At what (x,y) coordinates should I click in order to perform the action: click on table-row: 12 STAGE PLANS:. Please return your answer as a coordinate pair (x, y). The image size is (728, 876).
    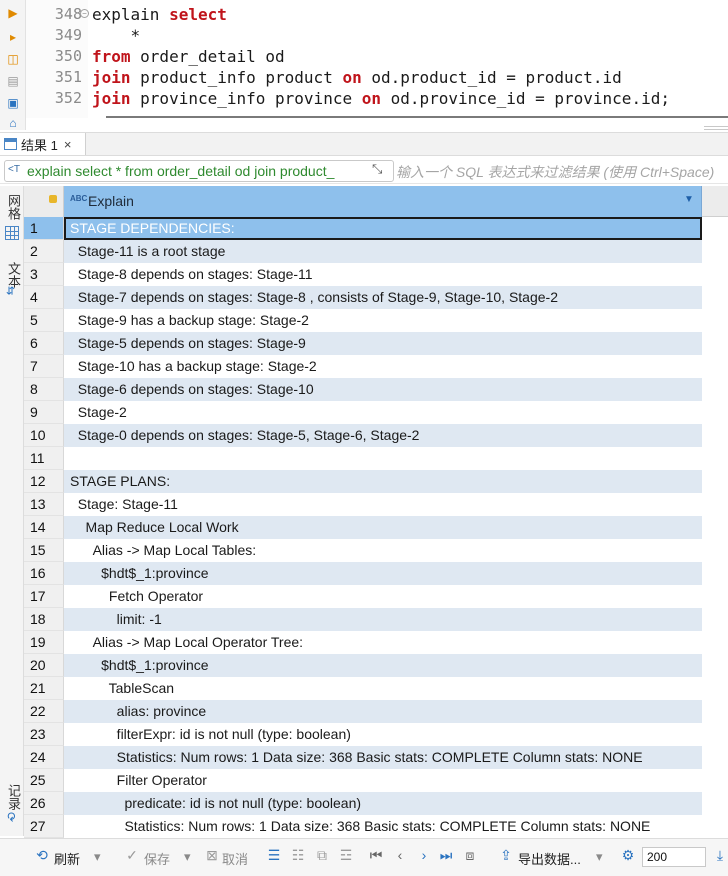
    Looking at the image, I should click on (376, 481).